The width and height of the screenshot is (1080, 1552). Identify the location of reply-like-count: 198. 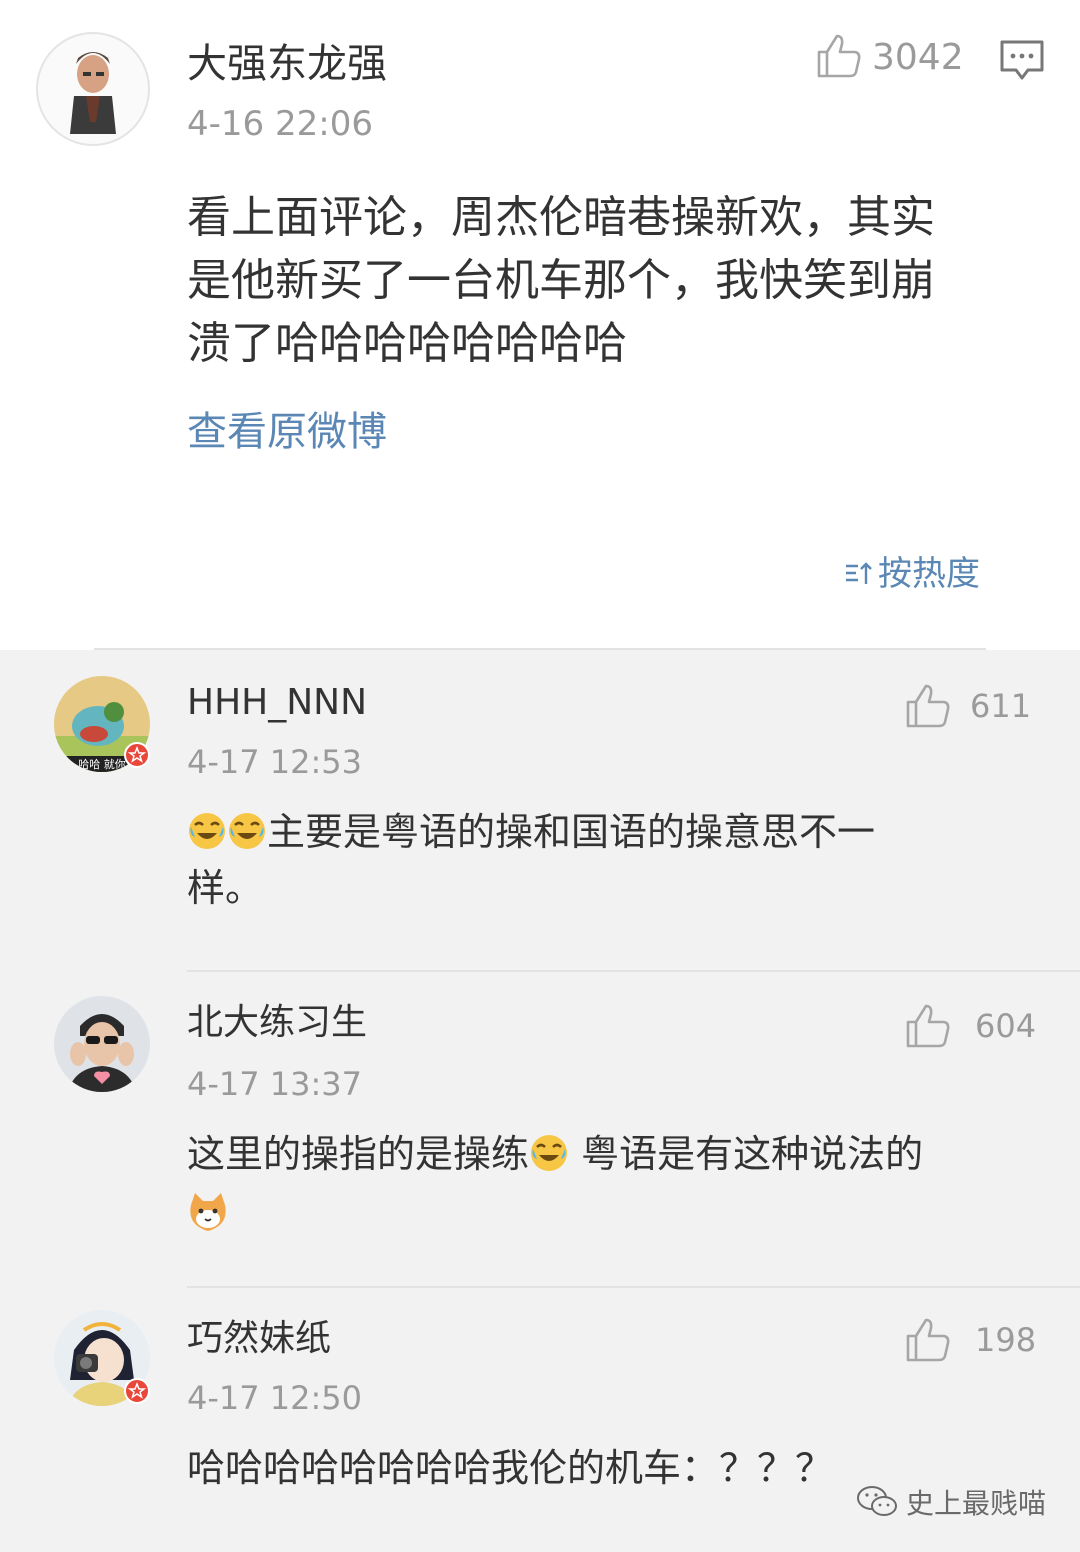
(1006, 1340).